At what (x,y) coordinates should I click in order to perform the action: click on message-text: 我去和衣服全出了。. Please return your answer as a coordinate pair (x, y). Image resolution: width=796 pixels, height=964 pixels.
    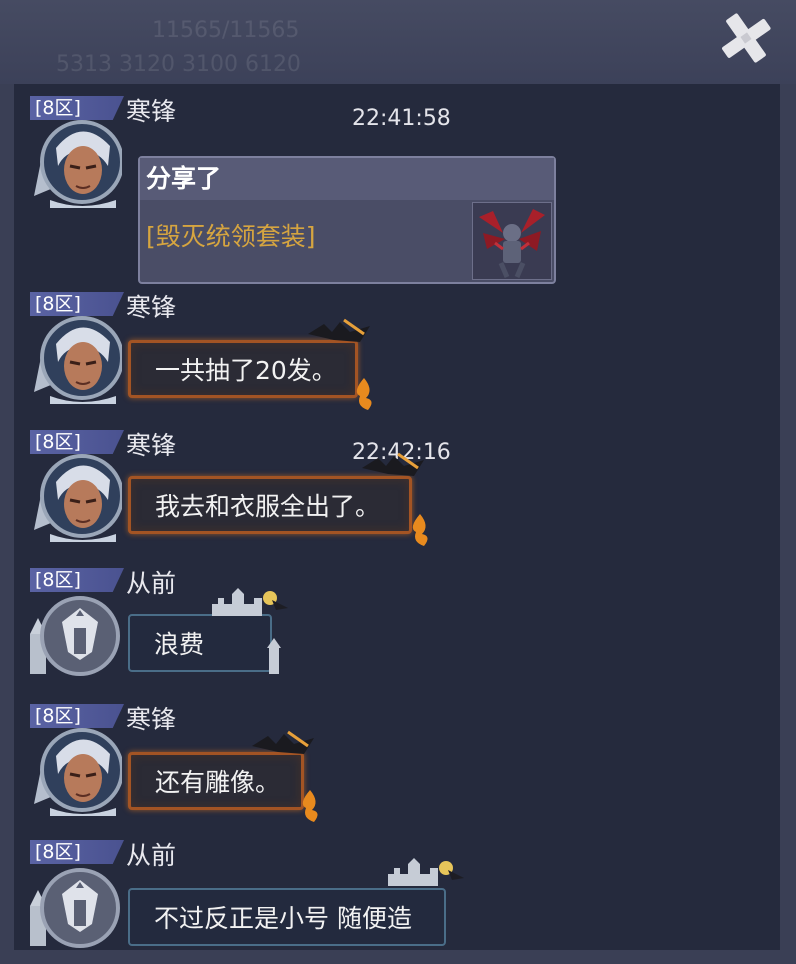
    Looking at the image, I should click on (268, 506).